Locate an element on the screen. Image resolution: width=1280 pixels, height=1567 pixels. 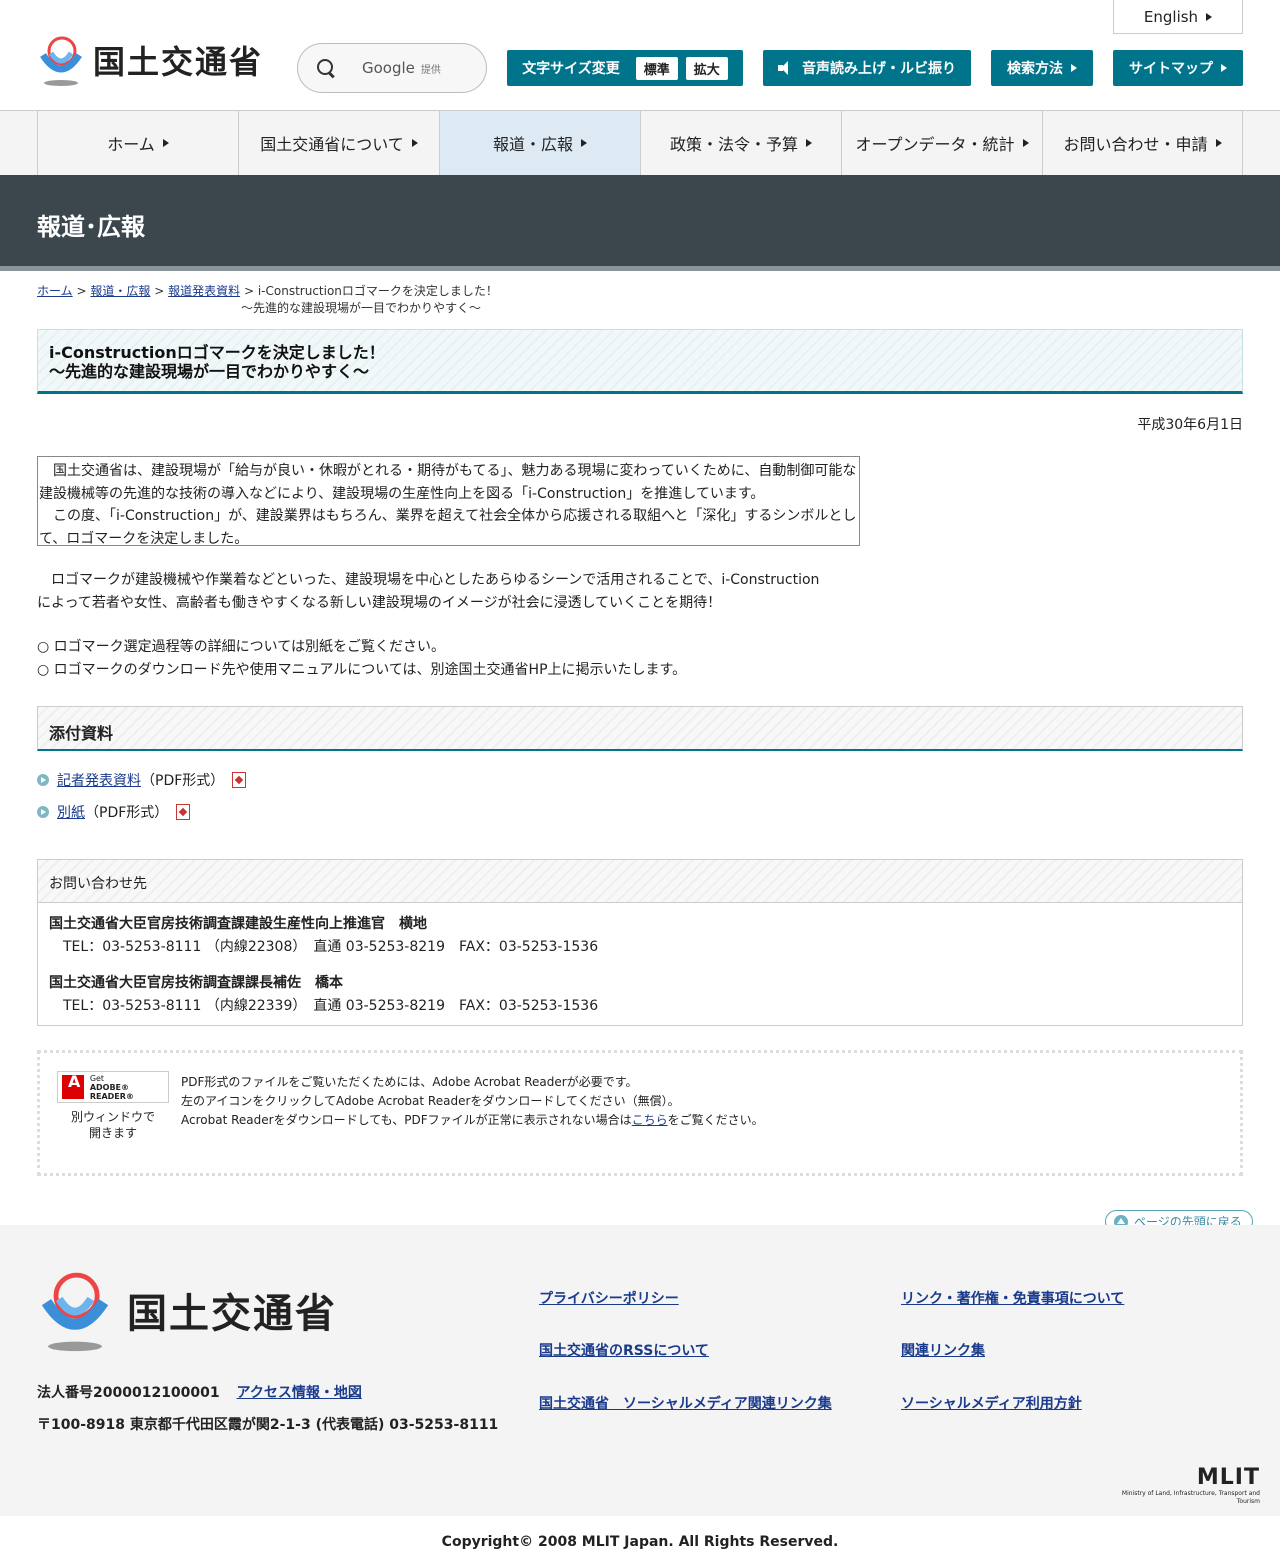
attachments-heading: 添付資料 is located at coordinates (640, 728).